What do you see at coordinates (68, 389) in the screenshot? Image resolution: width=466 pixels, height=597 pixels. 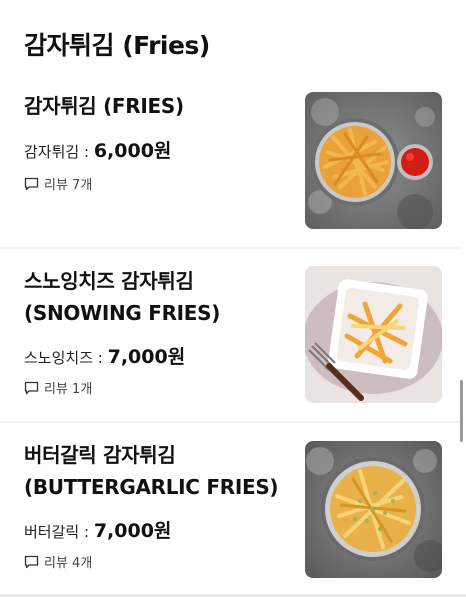 I see `review-count: 리뷰 1개` at bounding box center [68, 389].